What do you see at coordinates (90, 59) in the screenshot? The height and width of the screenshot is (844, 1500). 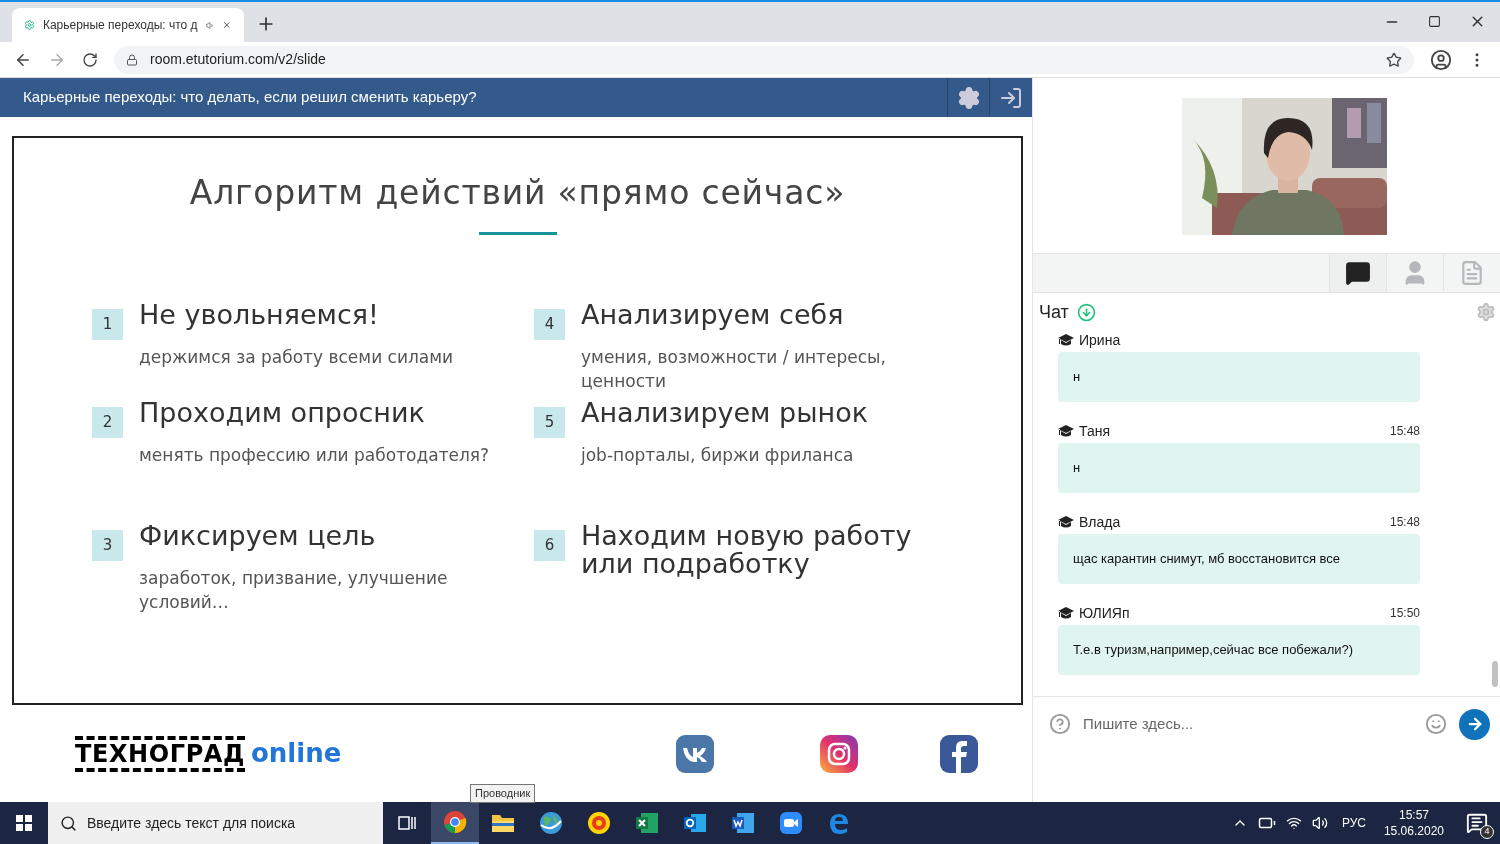 I see `reload-icon` at bounding box center [90, 59].